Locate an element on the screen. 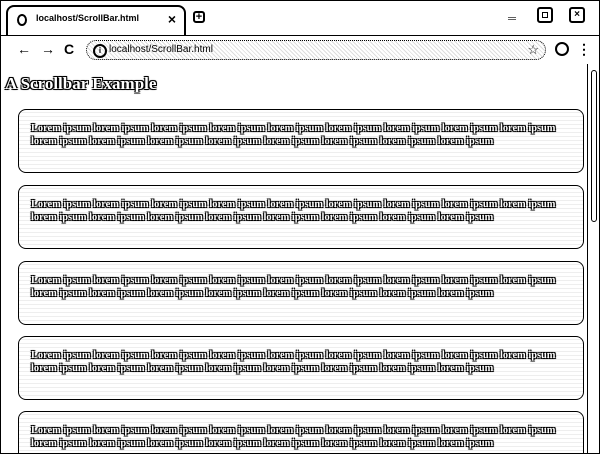 The height and width of the screenshot is (454, 600). new-tab-icon: + is located at coordinates (199, 17).